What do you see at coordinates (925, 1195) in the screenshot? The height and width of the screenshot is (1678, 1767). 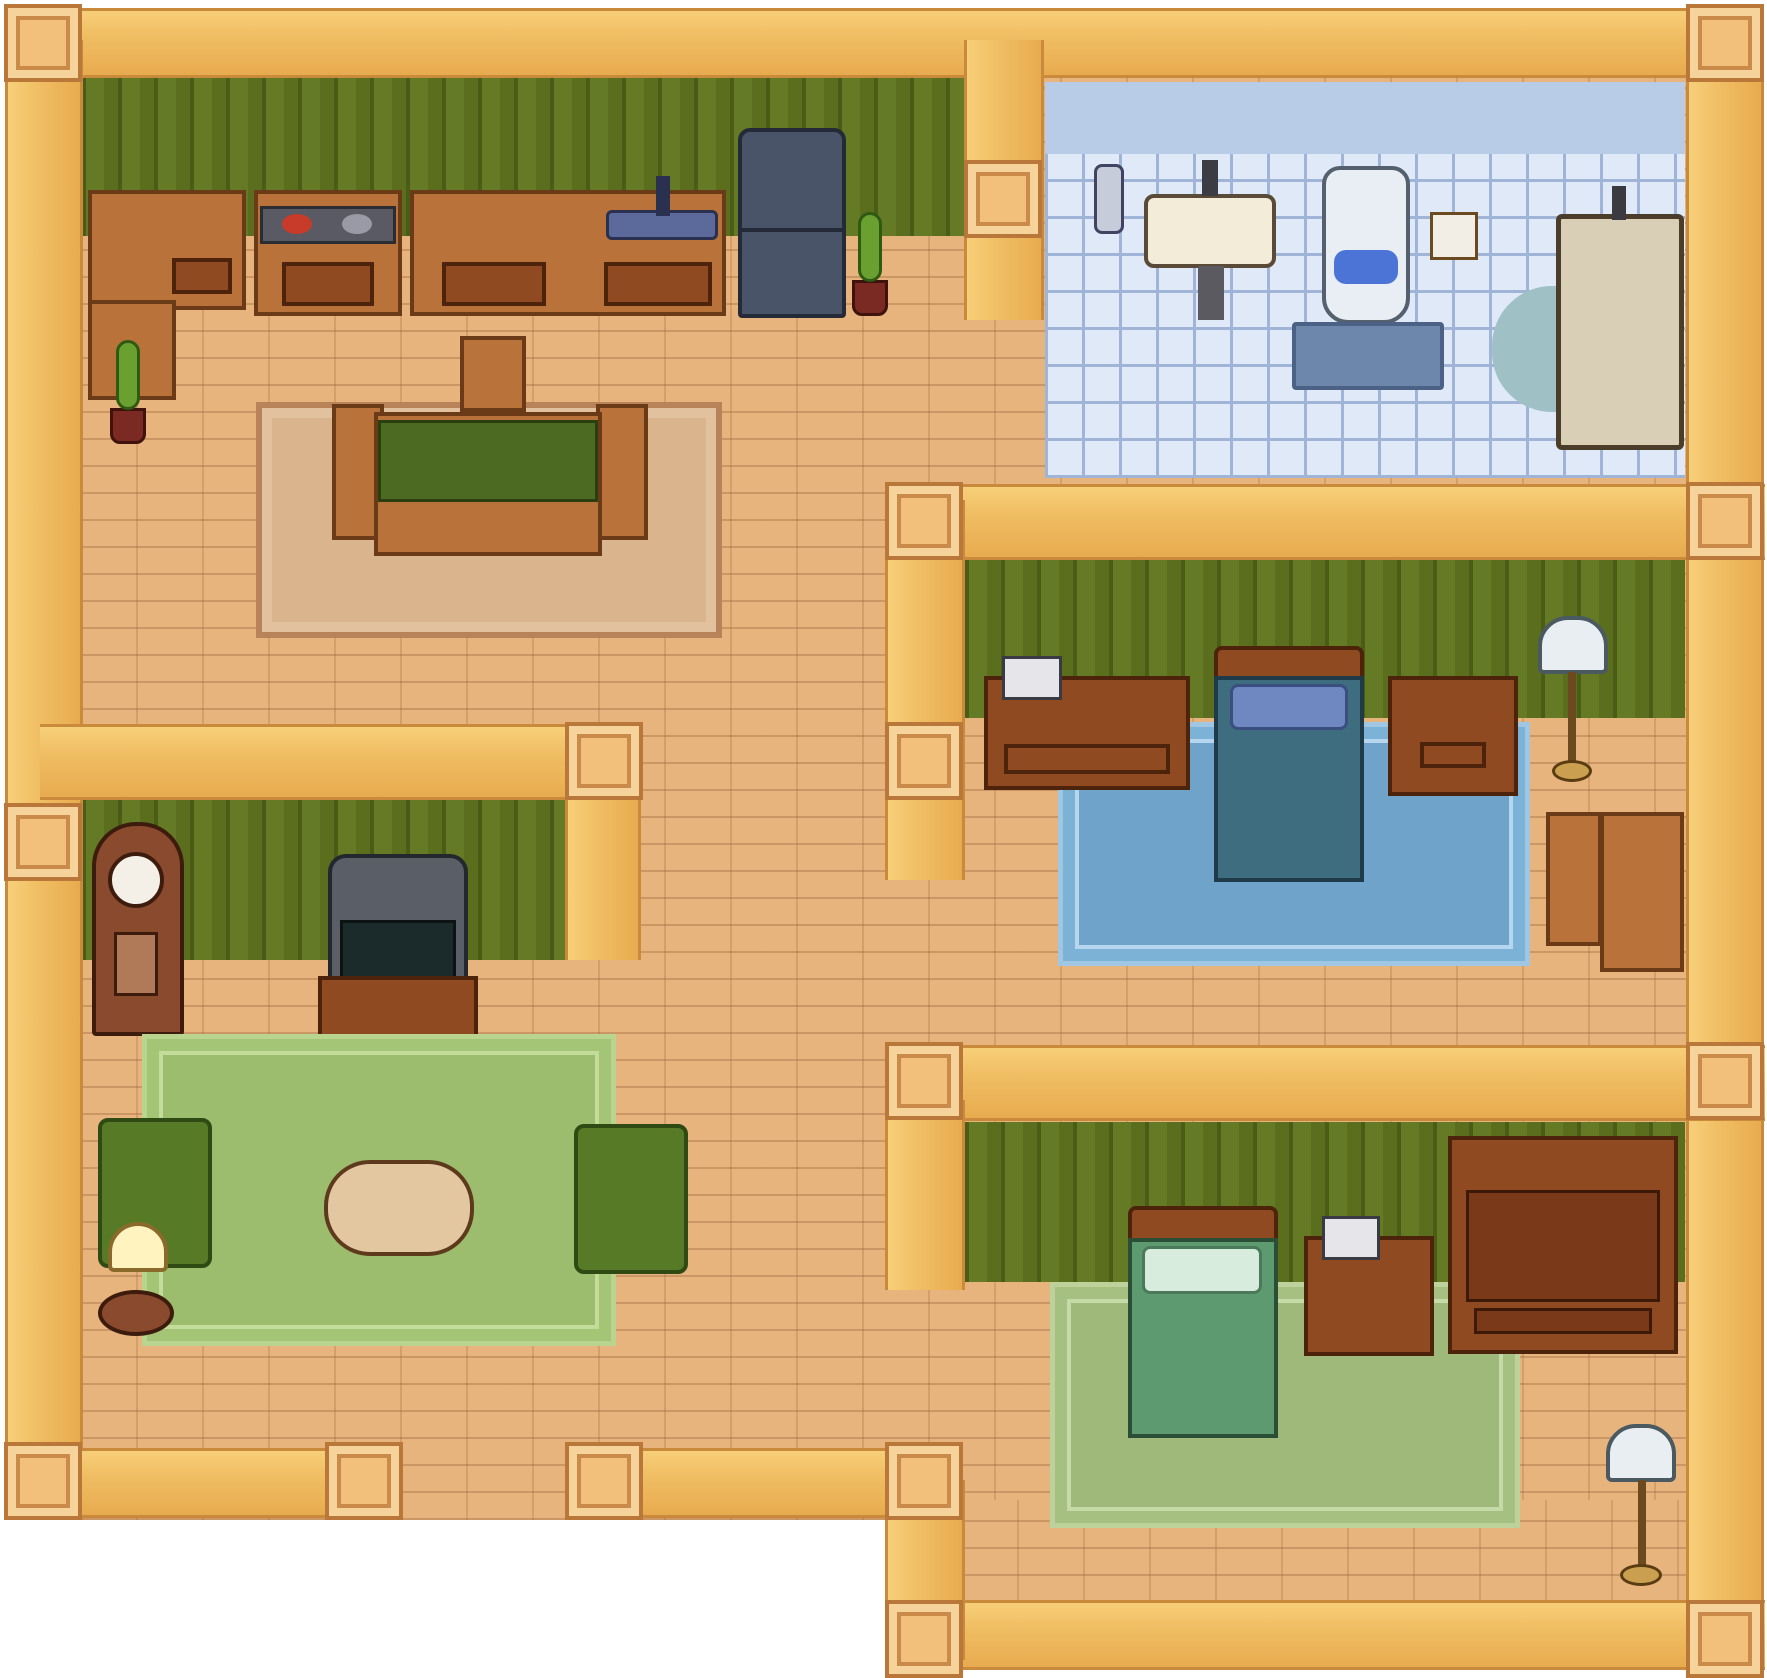 I see `wall-bedroom-lower-left` at bounding box center [925, 1195].